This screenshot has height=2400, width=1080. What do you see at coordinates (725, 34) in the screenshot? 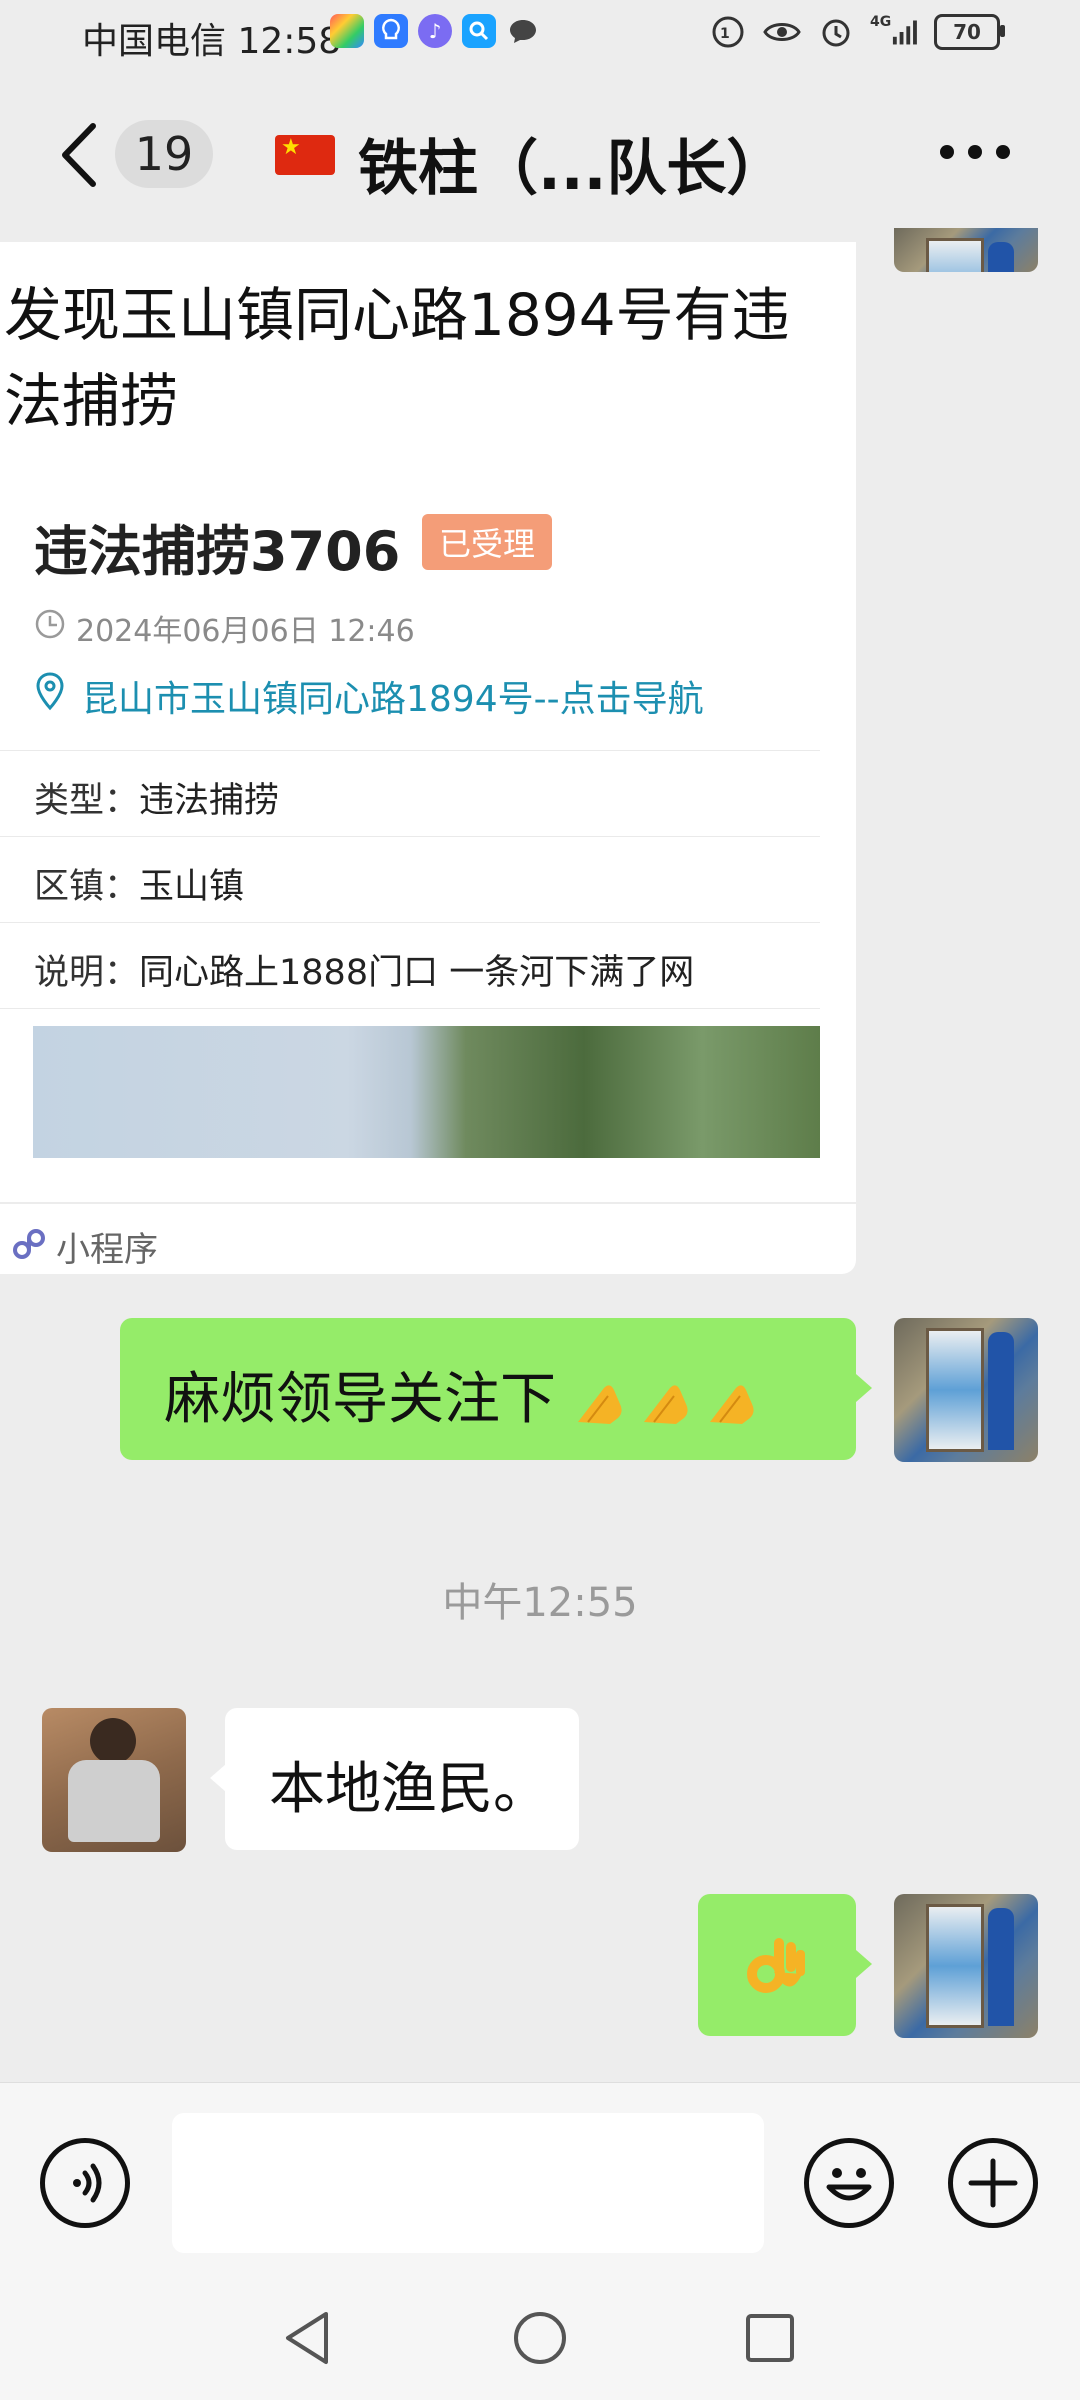
I see `svg-text: 1` at bounding box center [725, 34].